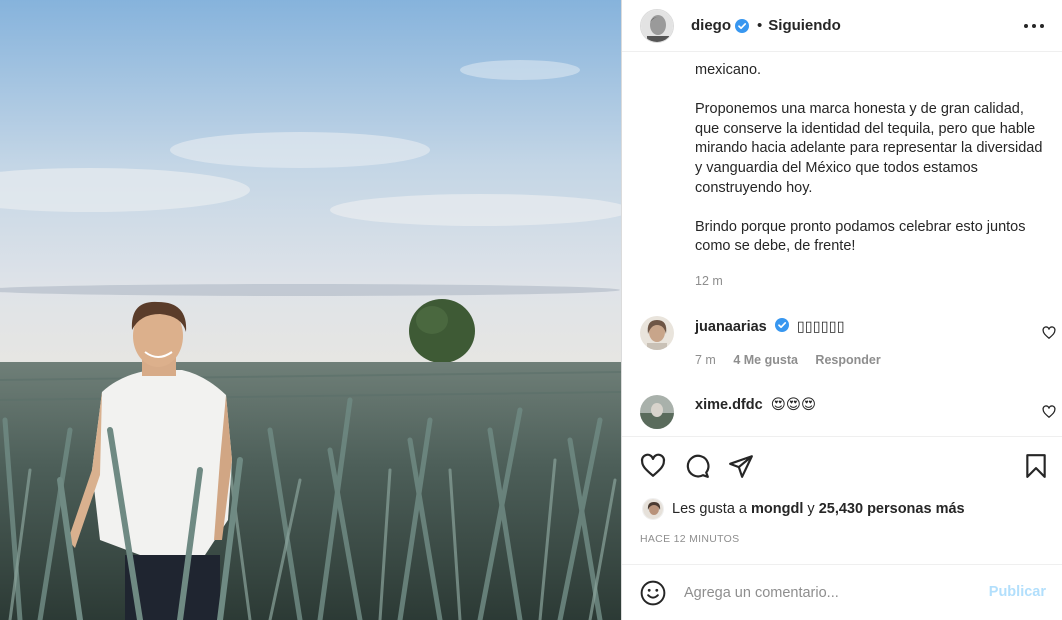 The width and height of the screenshot is (1062, 620). Describe the element at coordinates (842, 26) in the screenshot. I see `post-header: diego • Siguiendo` at that location.